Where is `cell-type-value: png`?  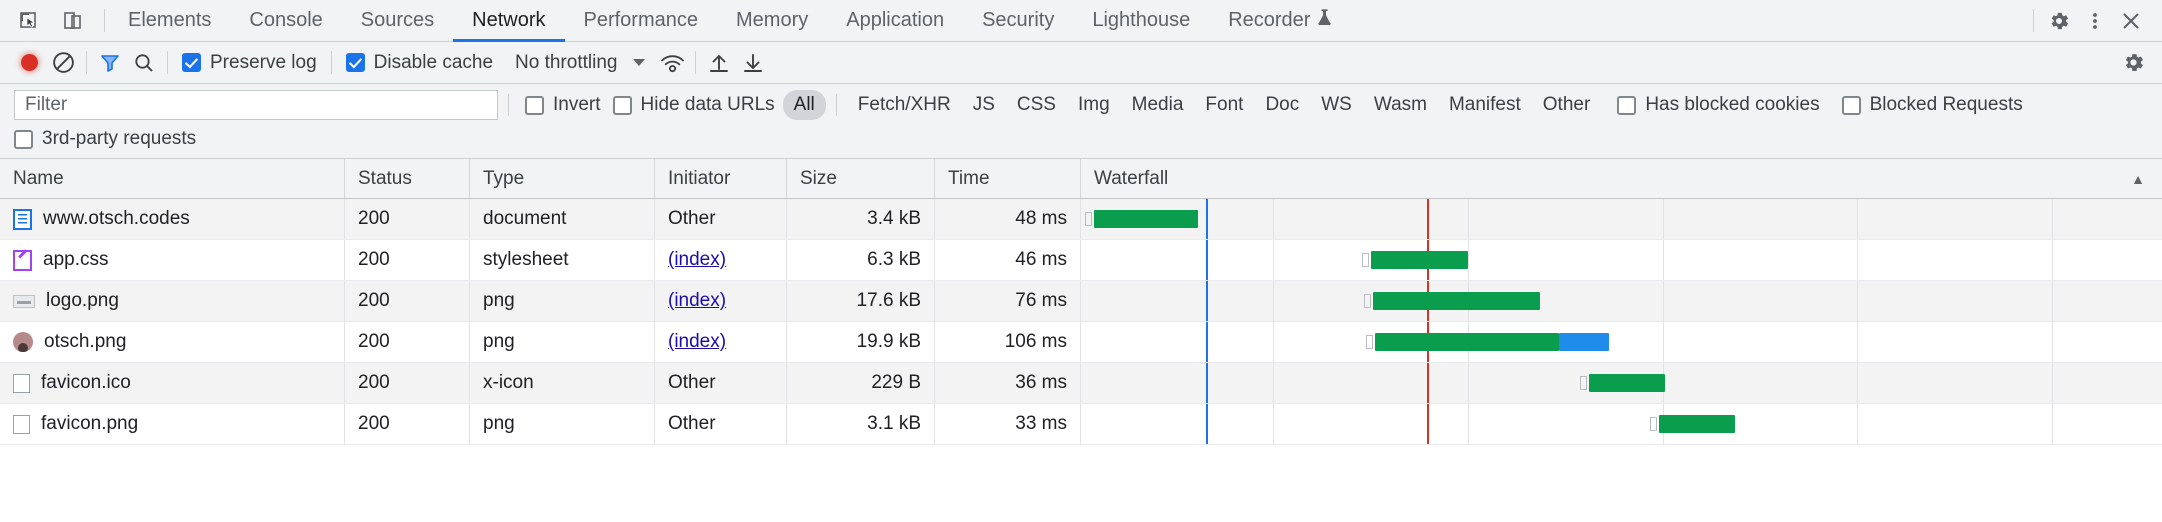
cell-type-value: png is located at coordinates (499, 300).